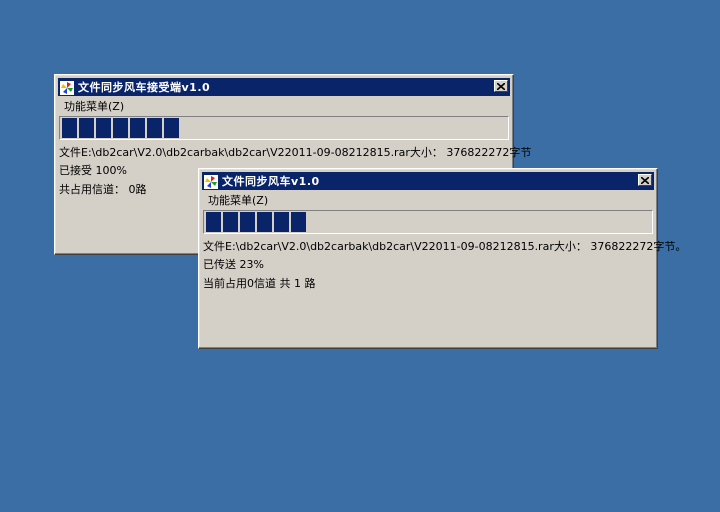 The height and width of the screenshot is (512, 720). I want to click on window-title: 文件同步风车v1.0, so click(271, 181).